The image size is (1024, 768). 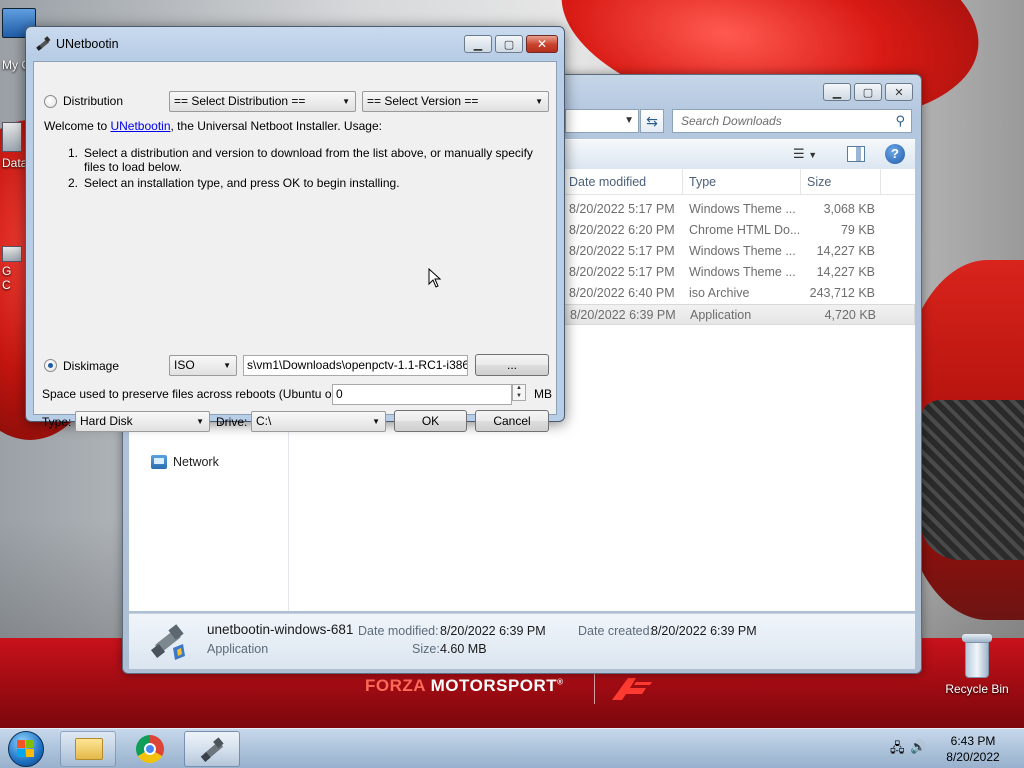 I want to click on cancel-button: Cancel, so click(x=512, y=421).